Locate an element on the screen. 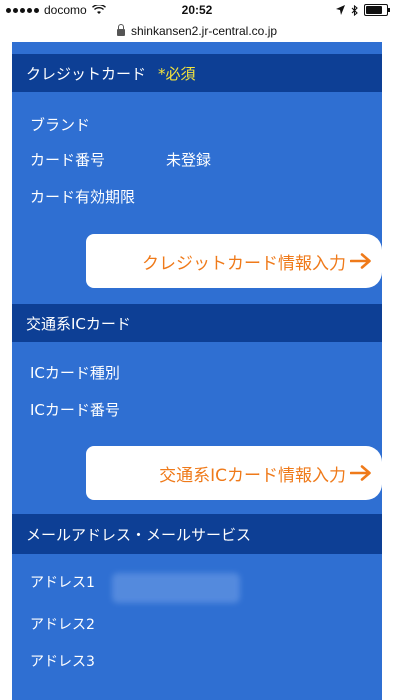  mail-title: メールアドレス・メールサービス is located at coordinates (139, 534).